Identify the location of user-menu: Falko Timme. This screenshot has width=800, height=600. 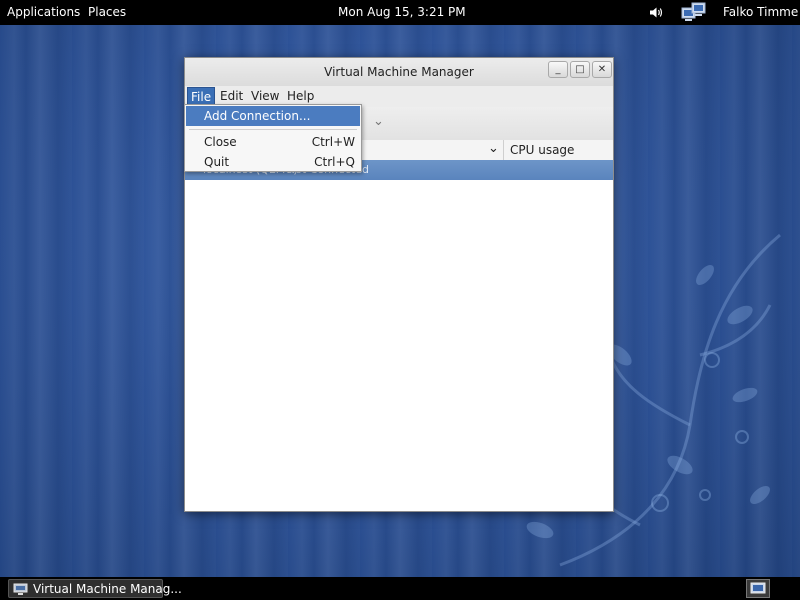
(760, 12).